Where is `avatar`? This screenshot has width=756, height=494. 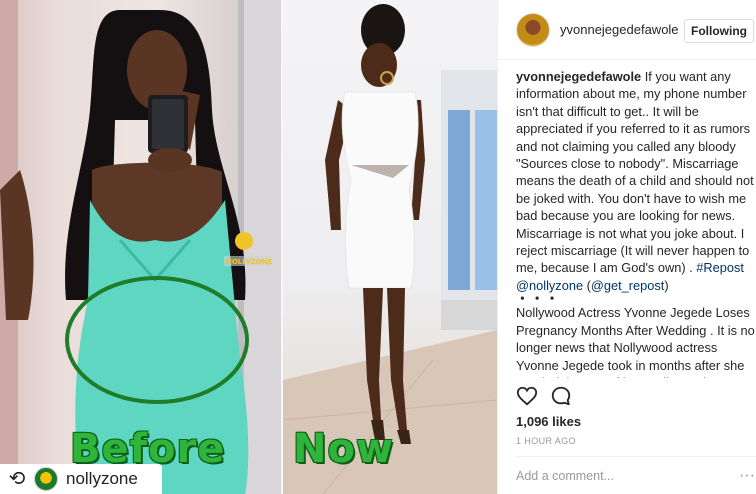 avatar is located at coordinates (533, 29).